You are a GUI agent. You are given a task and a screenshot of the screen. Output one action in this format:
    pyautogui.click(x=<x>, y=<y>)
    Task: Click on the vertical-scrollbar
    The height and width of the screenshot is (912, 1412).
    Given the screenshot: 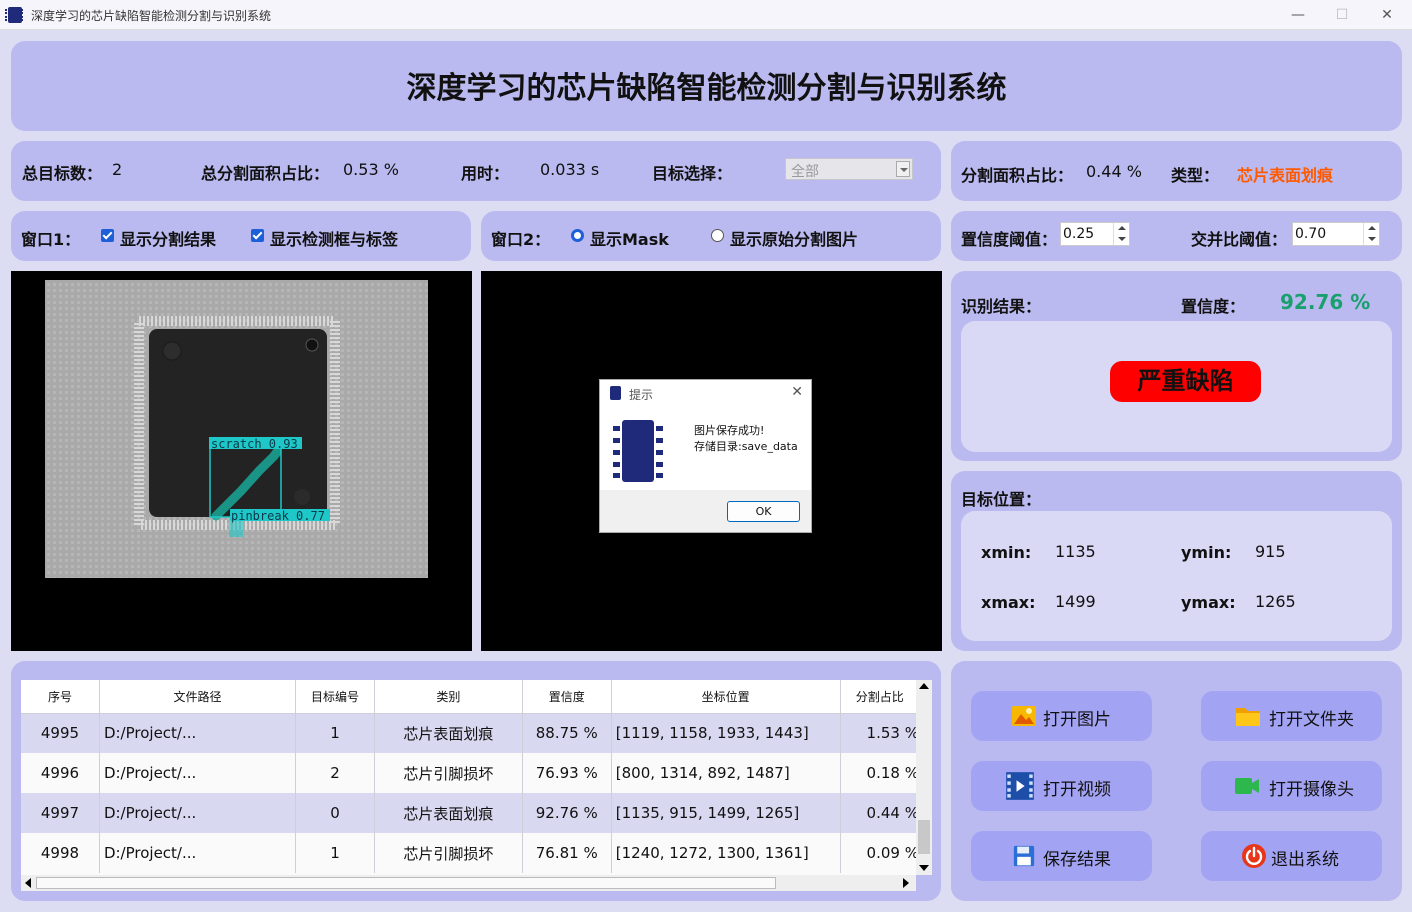 What is the action you would take?
    pyautogui.click(x=924, y=777)
    